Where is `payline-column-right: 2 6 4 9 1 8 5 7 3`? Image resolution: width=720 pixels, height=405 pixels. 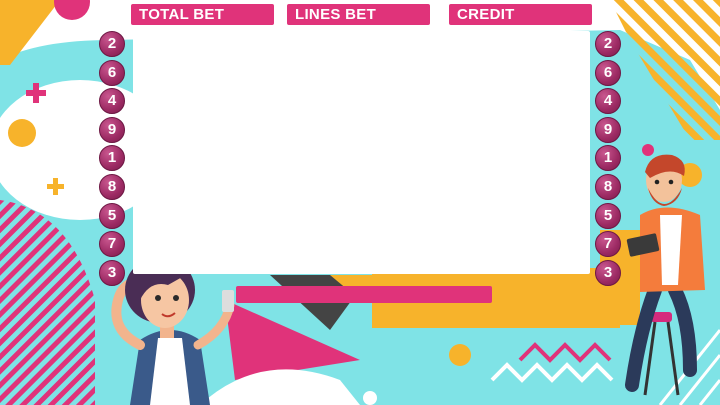
payline-column-right: 2 6 4 9 1 8 5 7 3 is located at coordinates (608, 159).